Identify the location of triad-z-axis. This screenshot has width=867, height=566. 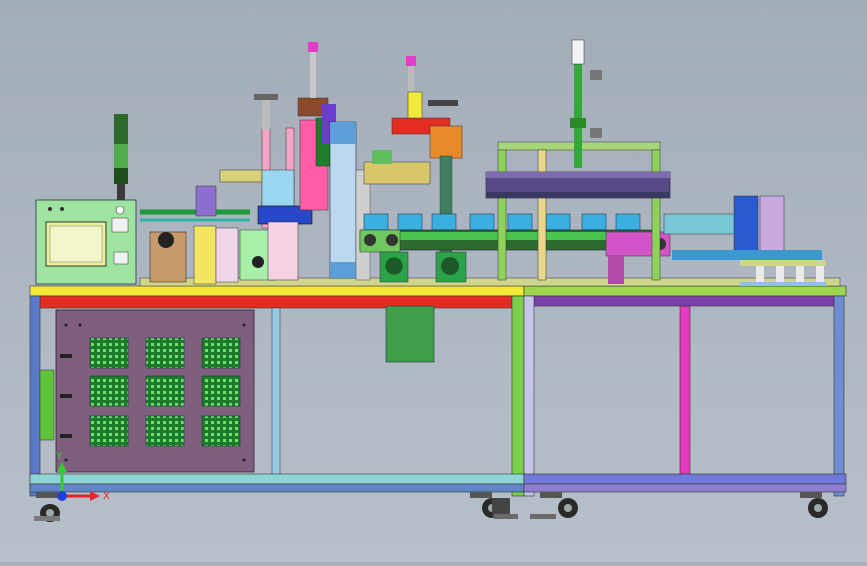
(62, 496).